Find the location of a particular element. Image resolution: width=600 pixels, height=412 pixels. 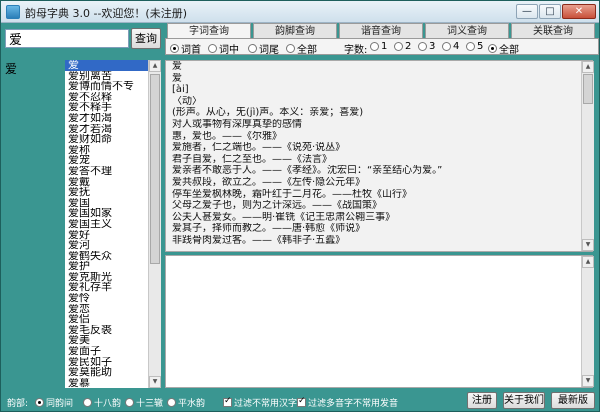

title-bar: 韵母字典 3.0 --欢迎您！(未注册) — □ ✕ is located at coordinates (300, 12).